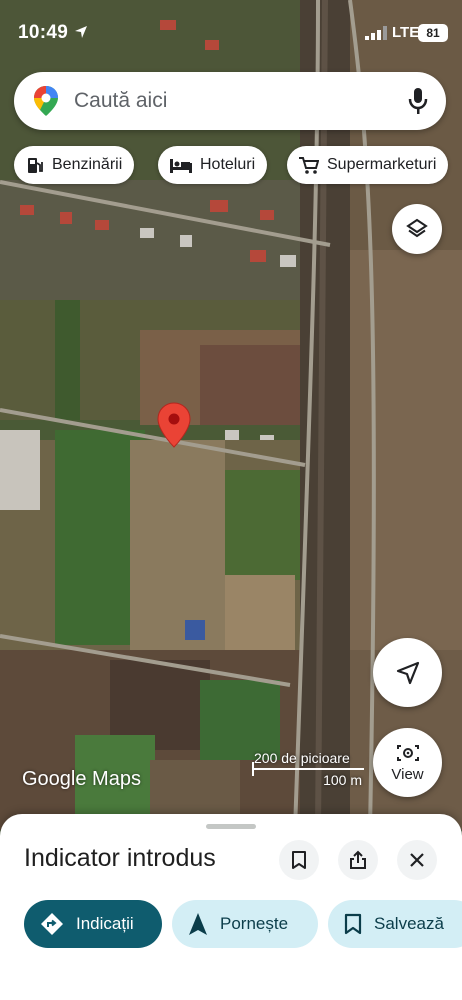 Image resolution: width=462 pixels, height=1000 pixels. Describe the element at coordinates (228, 164) in the screenshot. I see `chip-label: Hoteluri` at that location.